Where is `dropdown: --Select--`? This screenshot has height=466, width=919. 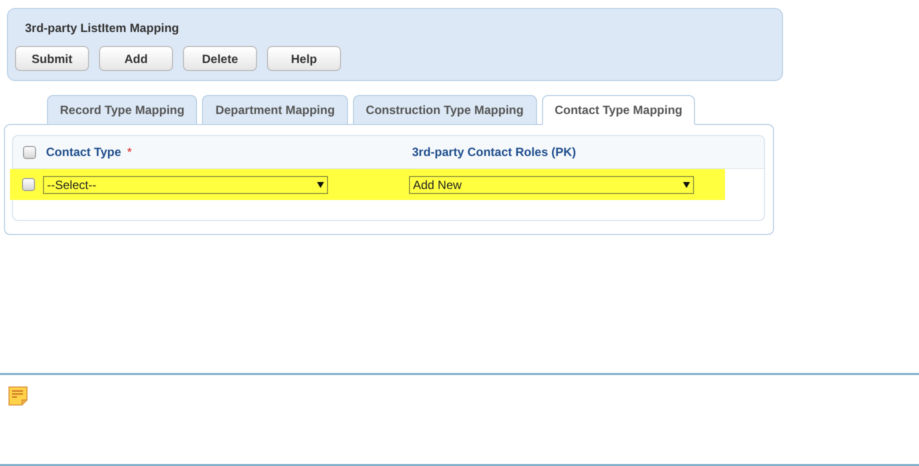 dropdown: --Select-- is located at coordinates (185, 185).